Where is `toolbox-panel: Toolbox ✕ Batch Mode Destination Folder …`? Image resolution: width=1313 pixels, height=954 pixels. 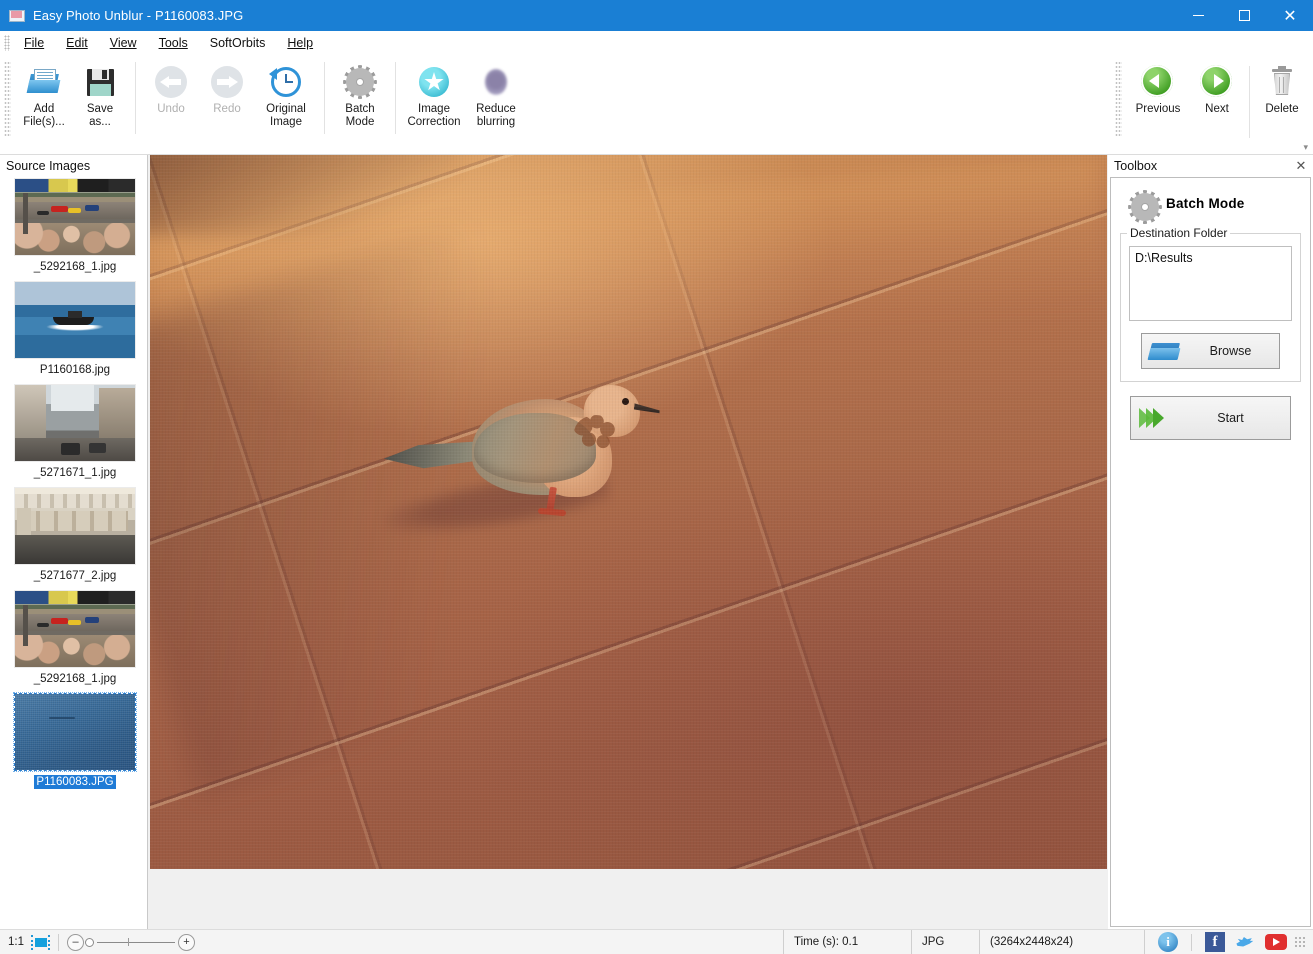
toolbox-panel: Toolbox ✕ Batch Mode Destination Folder … is located at coordinates (1210, 542).